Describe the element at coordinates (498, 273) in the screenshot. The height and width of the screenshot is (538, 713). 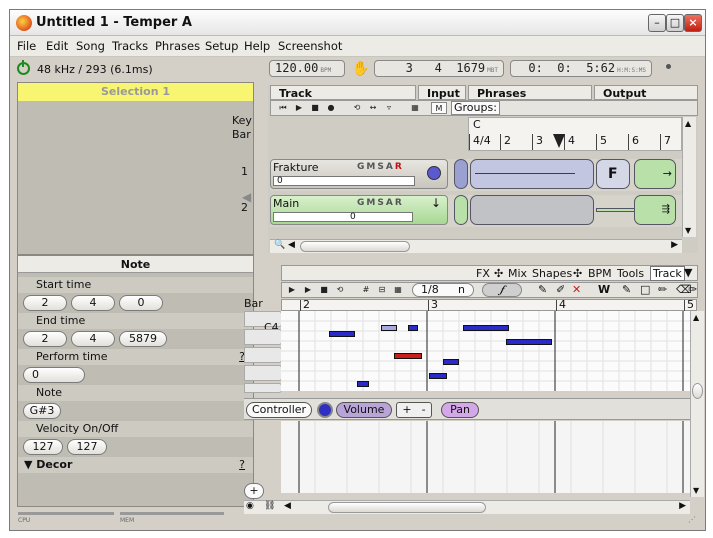
I see `fx-move-icon: ✣` at that location.